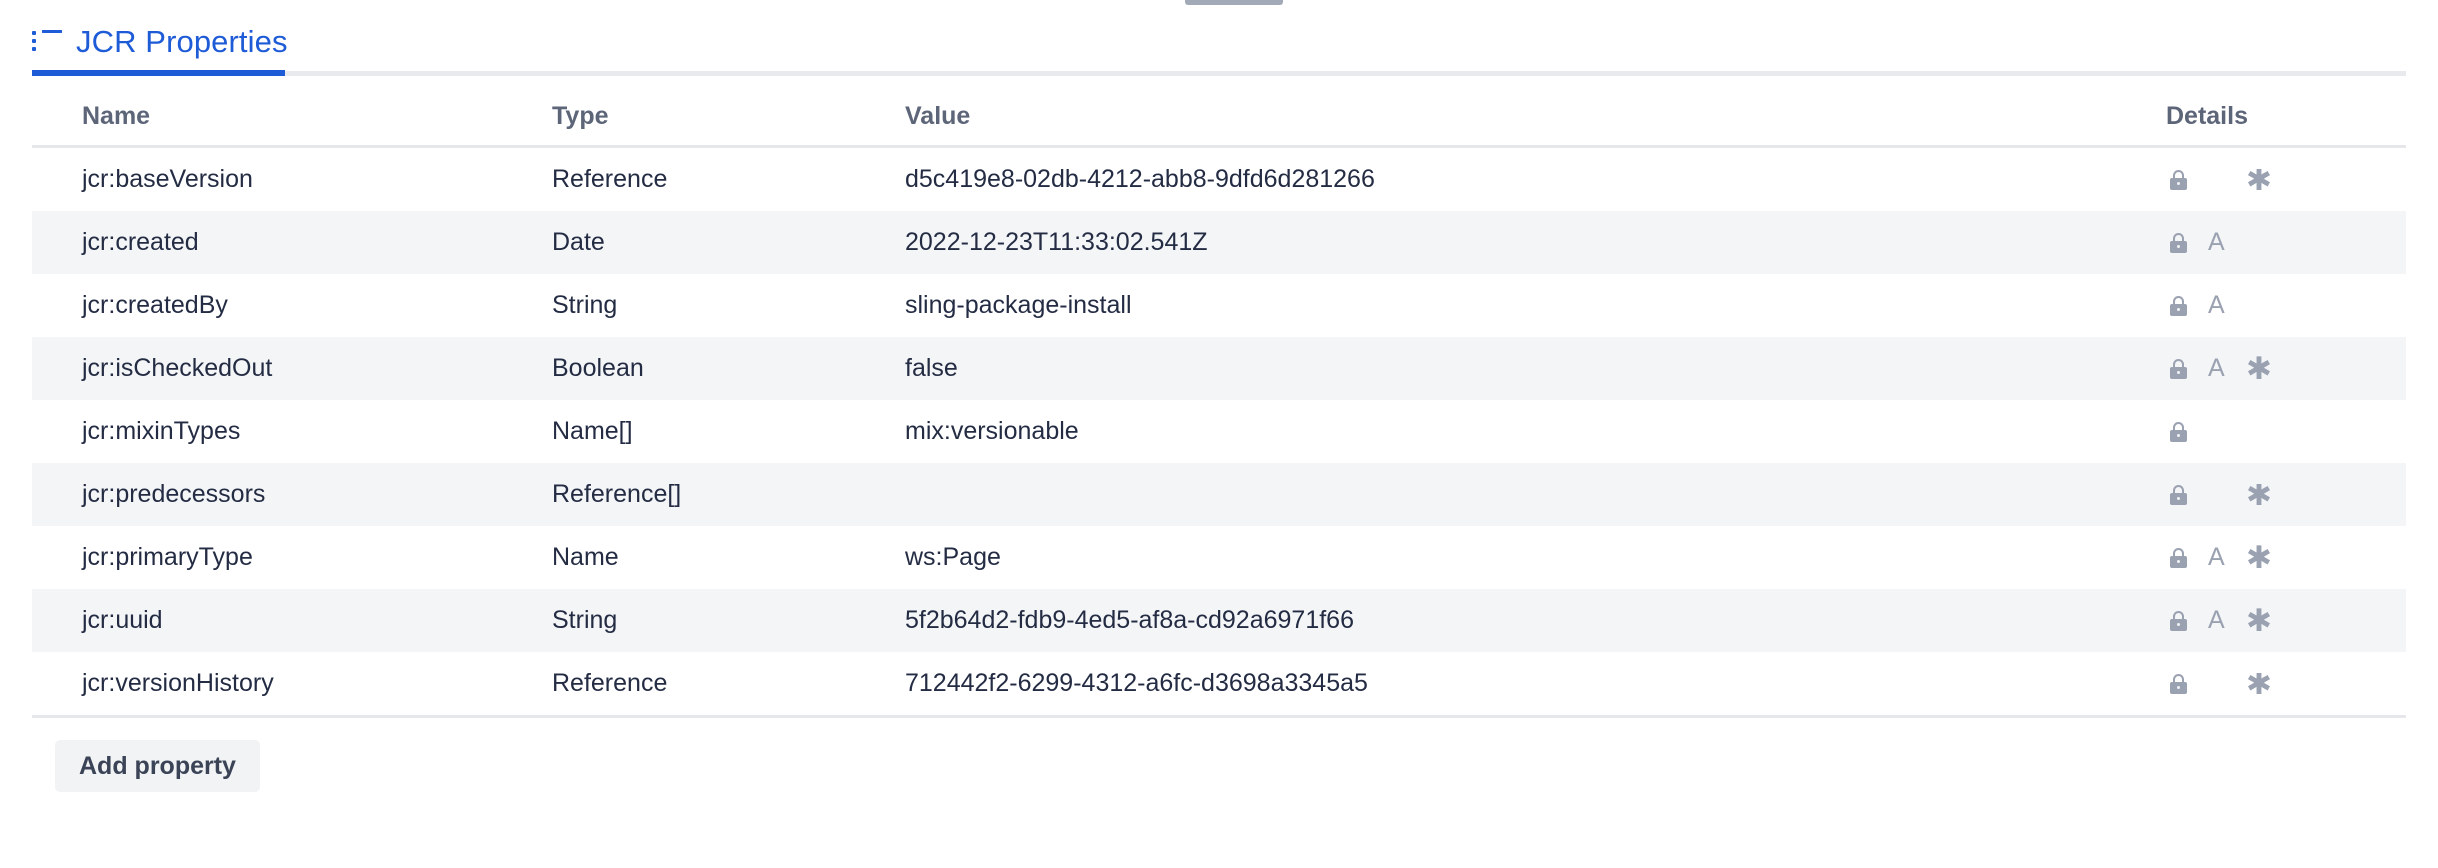 This screenshot has height=868, width=2438. I want to click on property-value-cell: 2022-12-23T11:33:02.541Z, so click(1535, 242).